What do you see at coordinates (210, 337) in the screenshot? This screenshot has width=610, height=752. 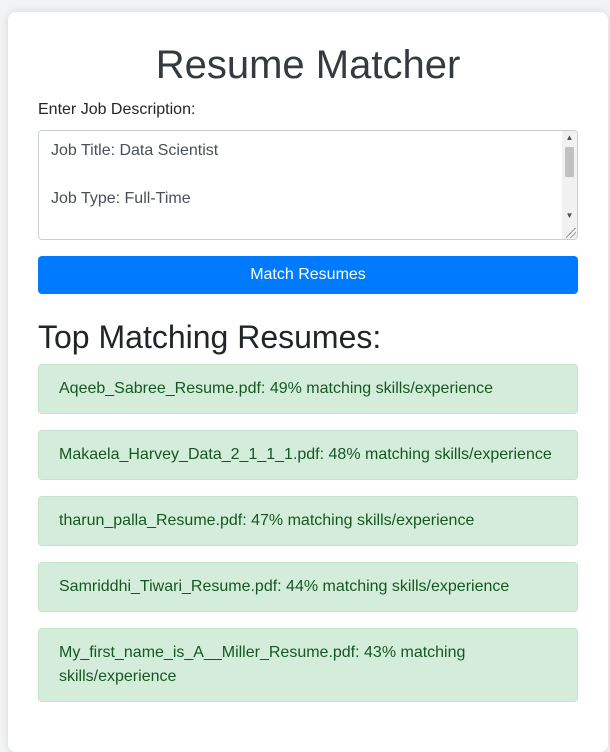 I see `results-heading: Top Matching Resumes:` at bounding box center [210, 337].